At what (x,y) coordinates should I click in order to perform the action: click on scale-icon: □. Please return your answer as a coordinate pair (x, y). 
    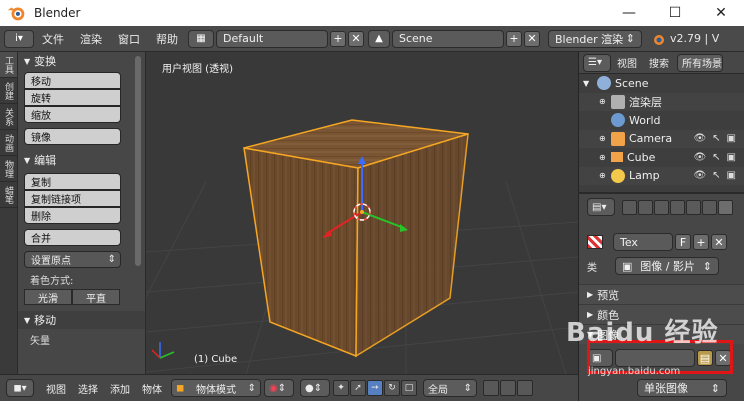
    Looking at the image, I should click on (409, 388).